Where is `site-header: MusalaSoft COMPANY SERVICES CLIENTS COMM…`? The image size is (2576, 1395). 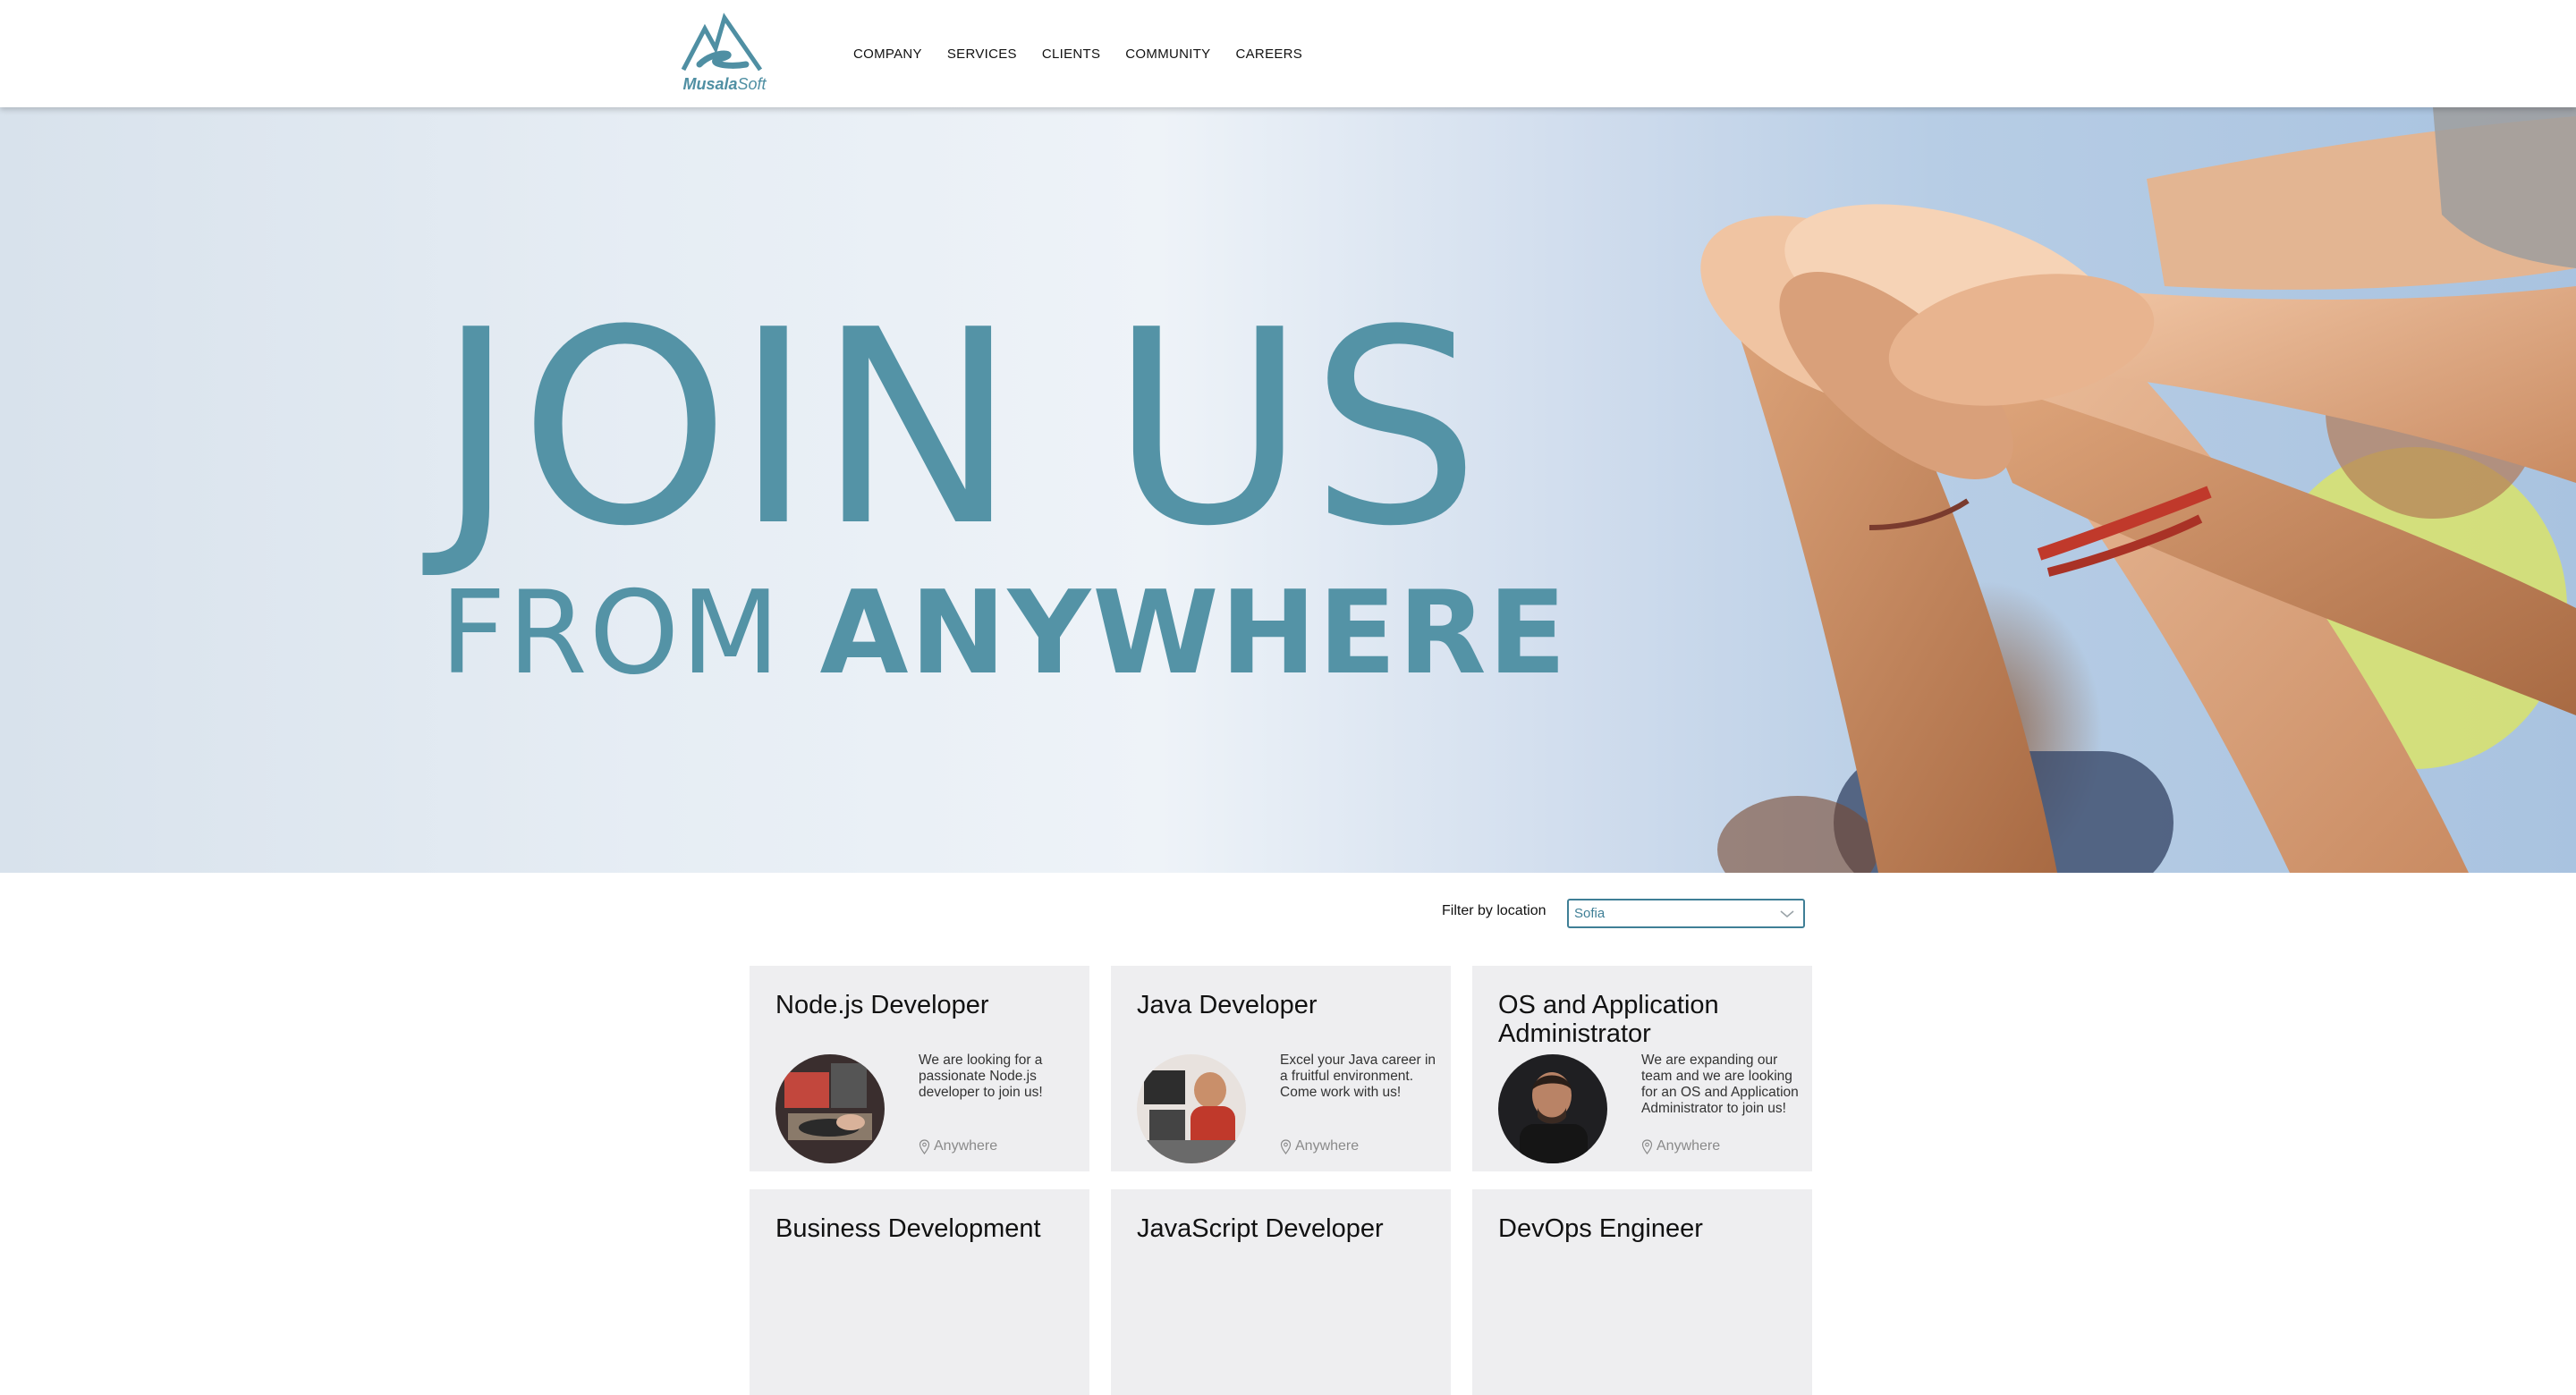 site-header: MusalaSoft COMPANY SERVICES CLIENTS COMM… is located at coordinates (1288, 53).